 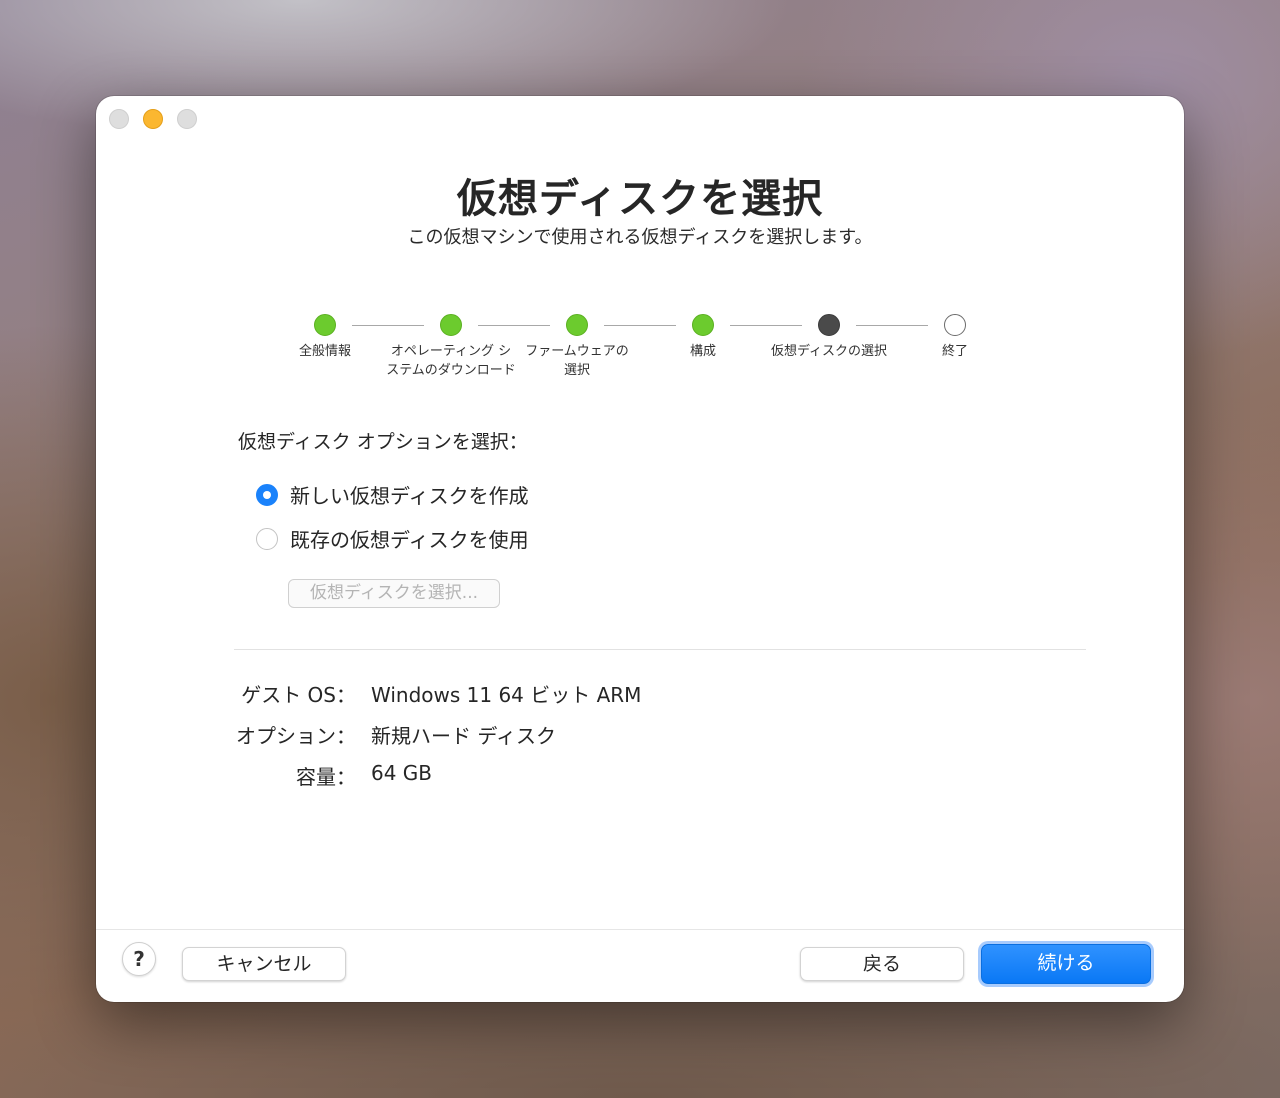 What do you see at coordinates (383, 442) in the screenshot?
I see `disk-options-label: 仮想ディスク オプションを選択：` at bounding box center [383, 442].